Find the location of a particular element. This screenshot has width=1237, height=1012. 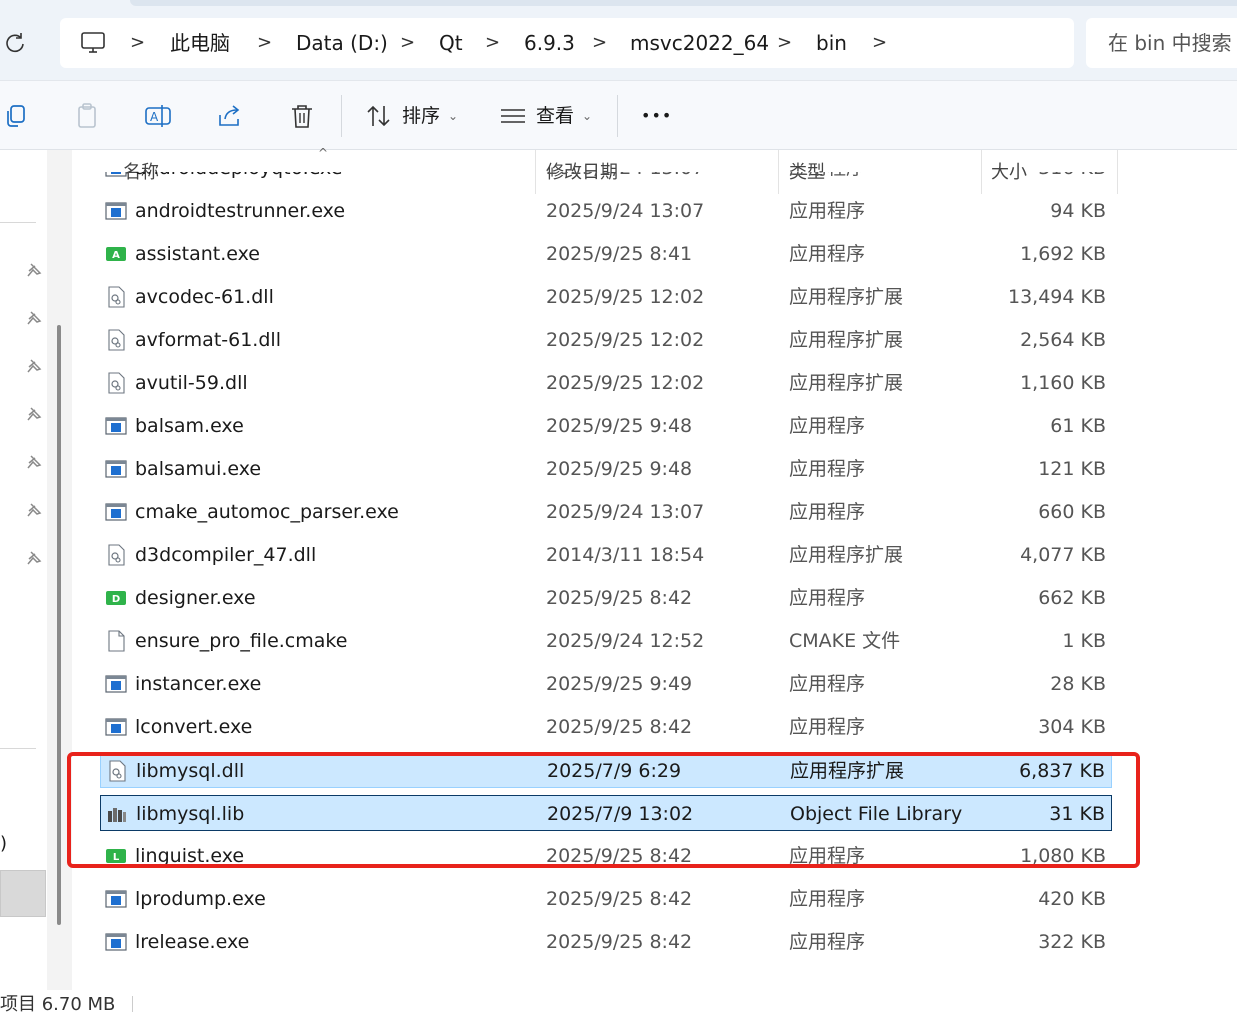

file-row: balsamui.exe 2025/9/25 9:48 应用程序 121 KB is located at coordinates (606, 469).